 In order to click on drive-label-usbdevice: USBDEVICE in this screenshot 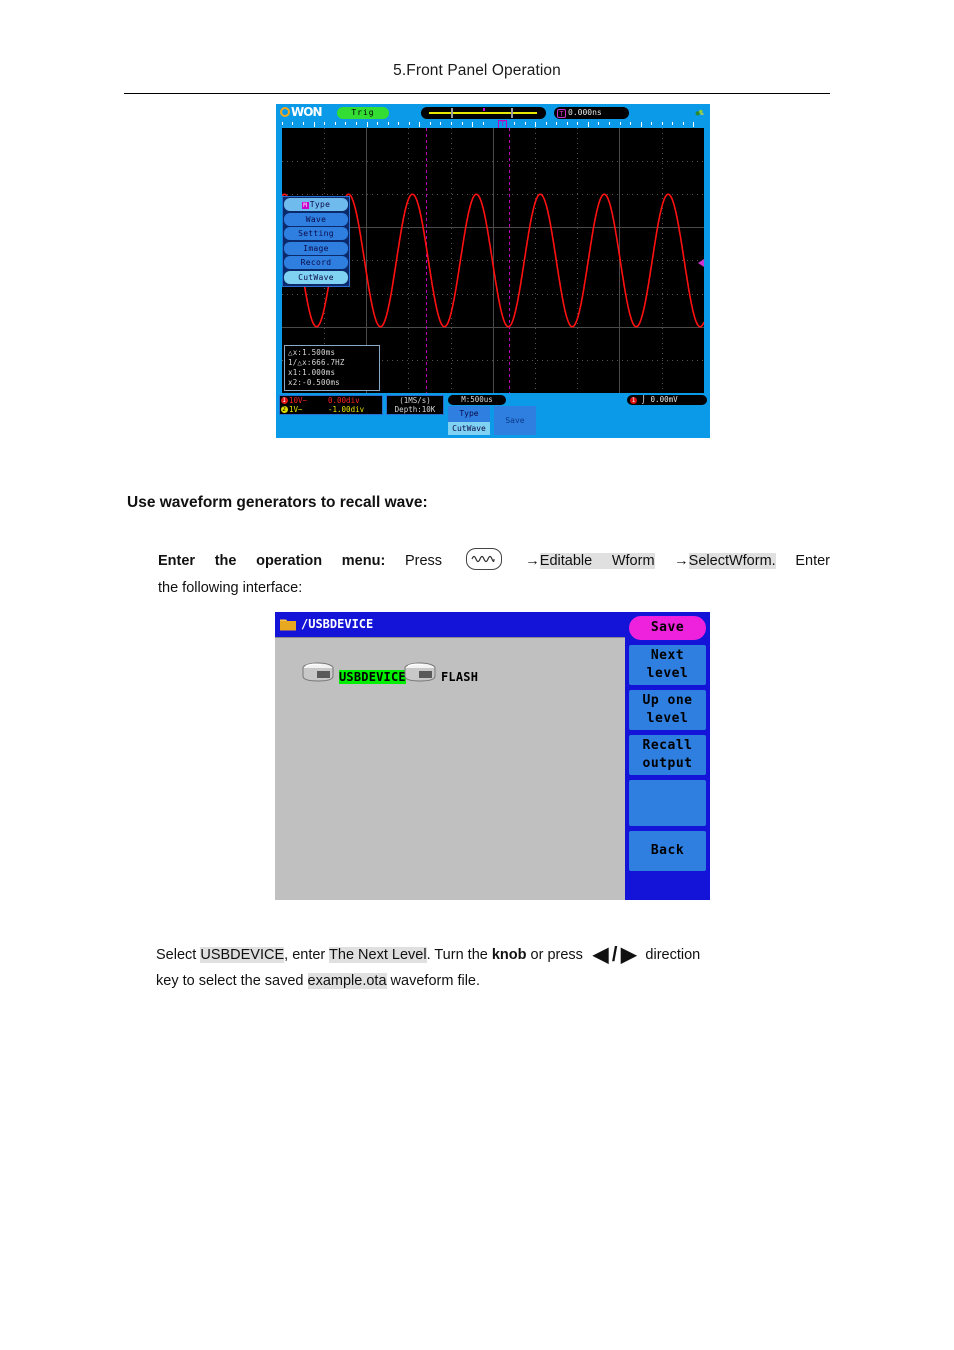, I will do `click(372, 677)`.